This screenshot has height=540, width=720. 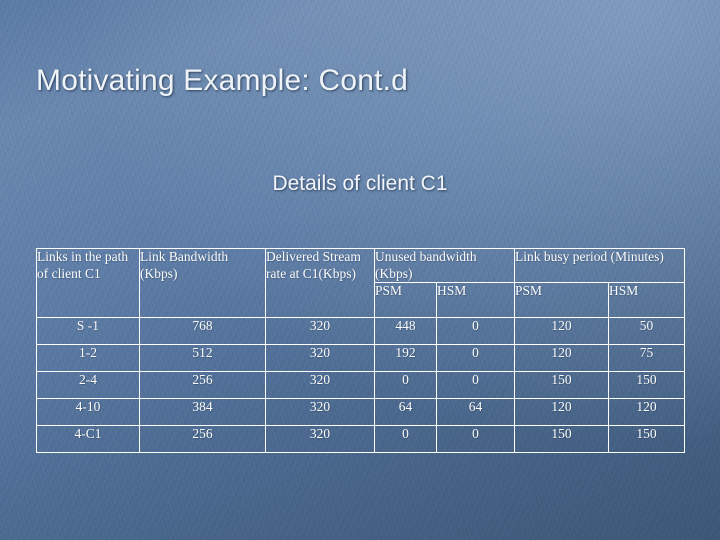 What do you see at coordinates (88, 331) in the screenshot?
I see `cell-link: S -1` at bounding box center [88, 331].